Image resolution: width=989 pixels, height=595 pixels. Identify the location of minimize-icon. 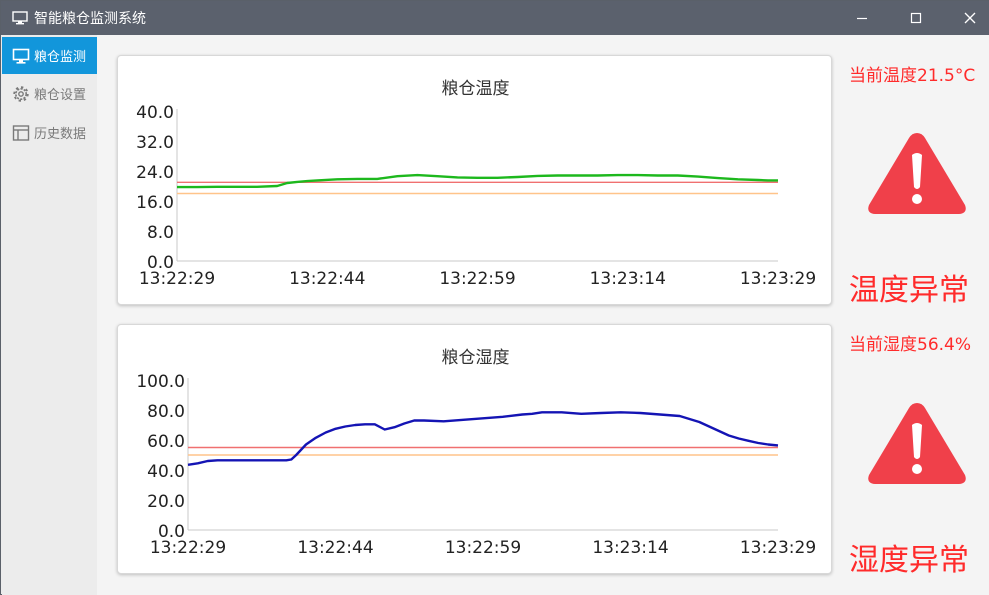
(862, 18).